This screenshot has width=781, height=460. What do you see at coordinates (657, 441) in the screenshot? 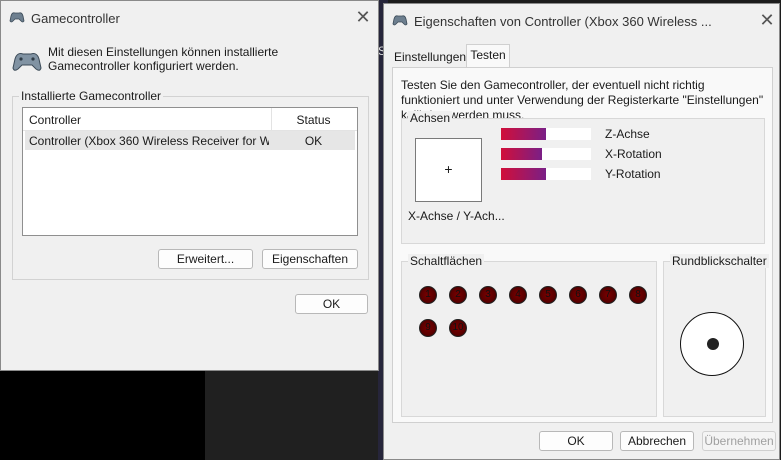
I see `cancel-button: Abbrechen` at bounding box center [657, 441].